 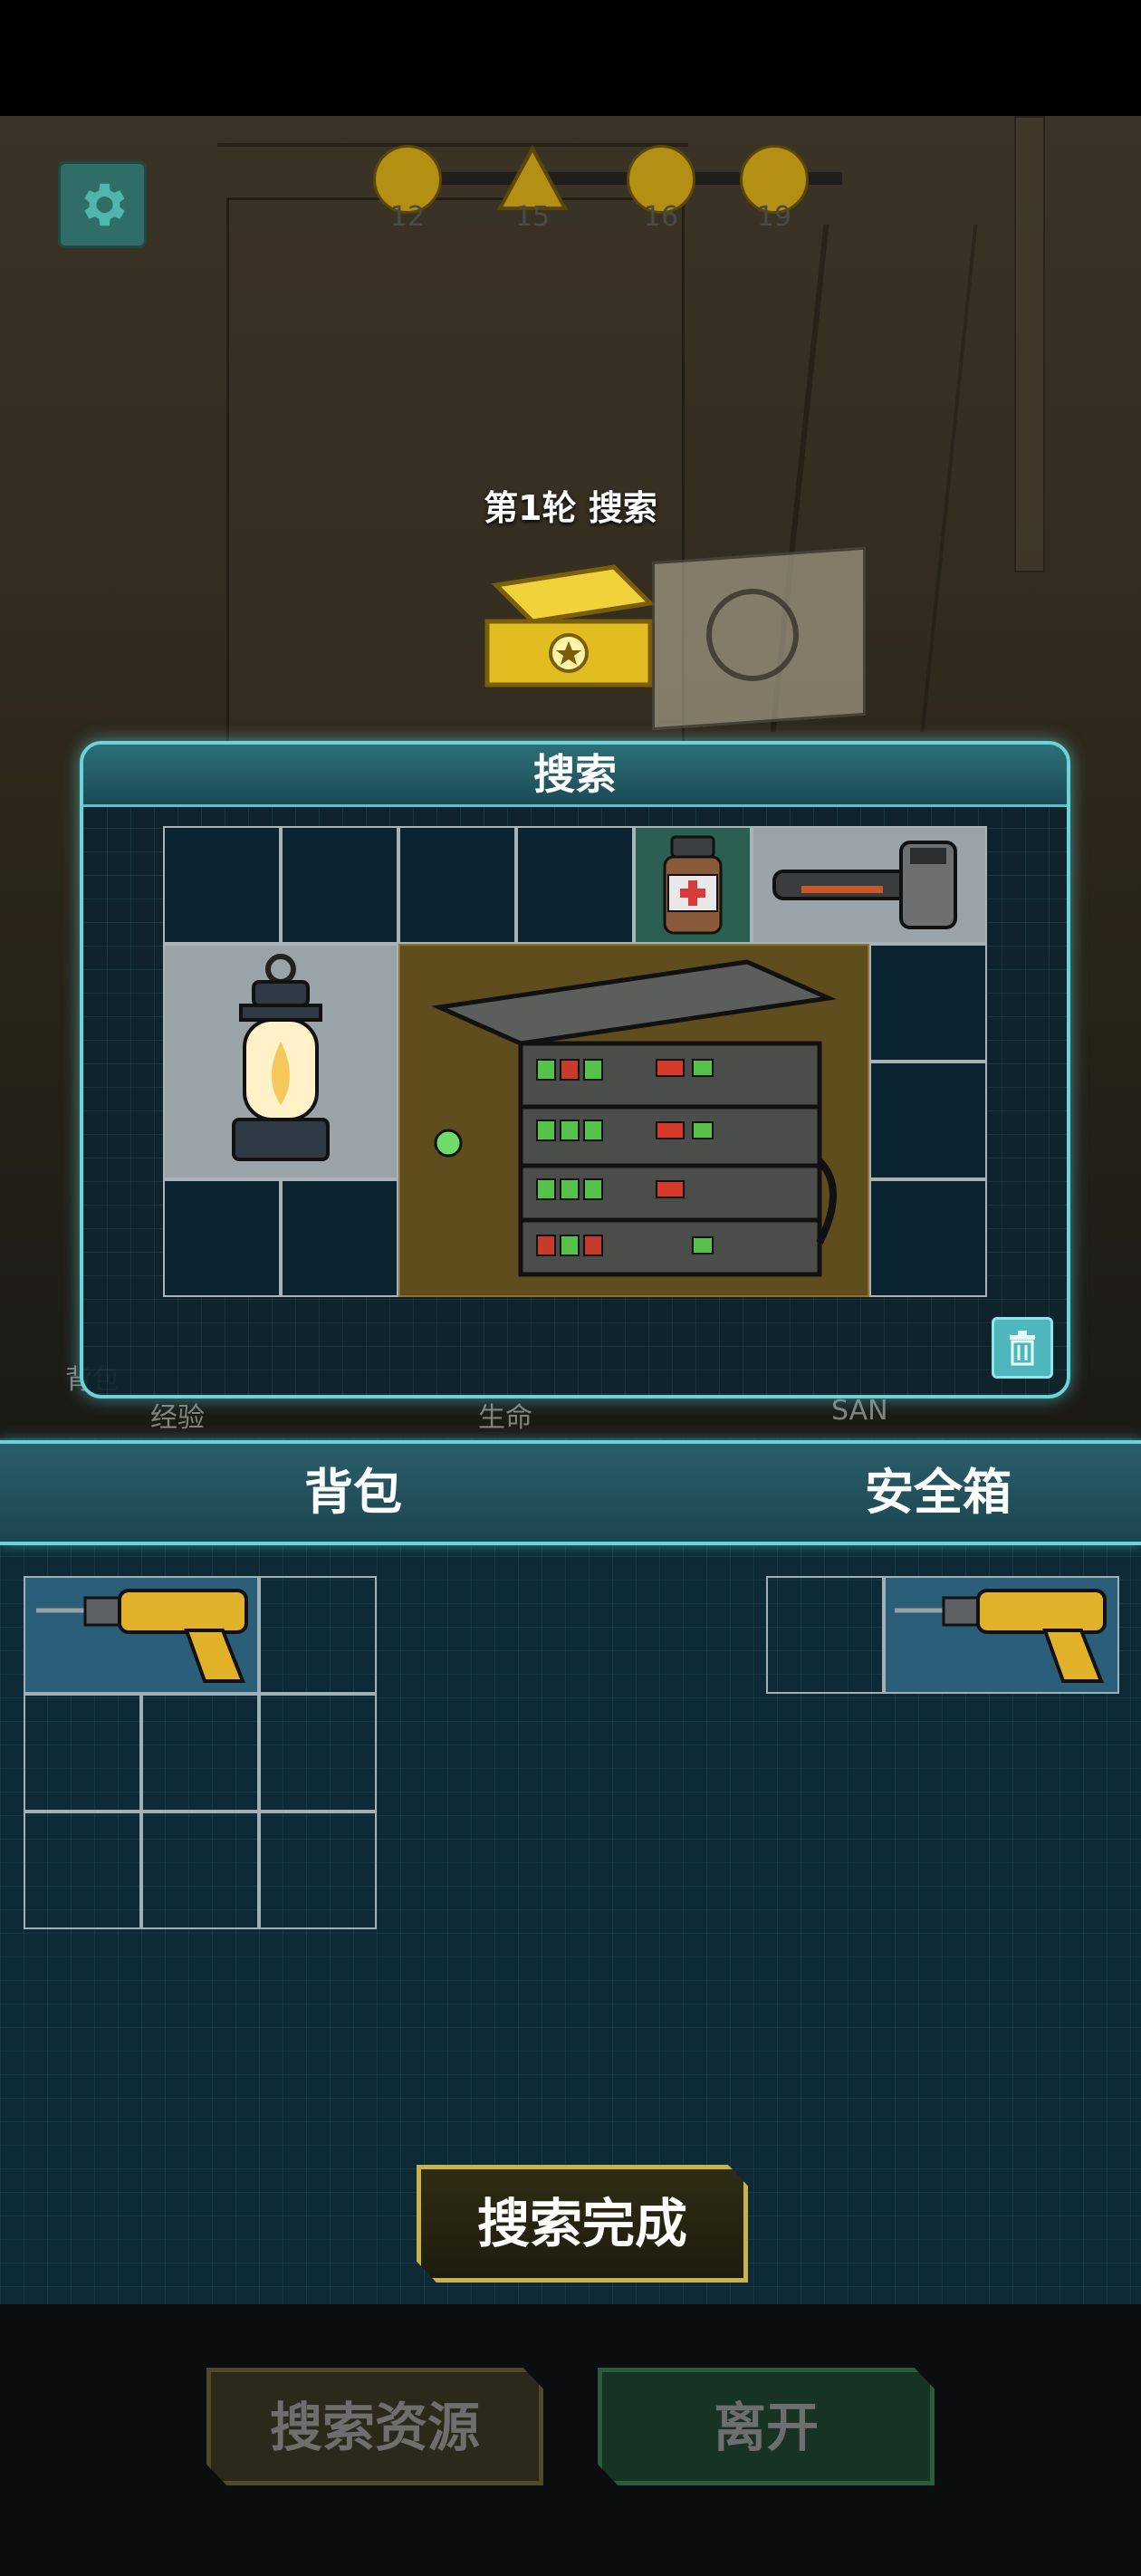 What do you see at coordinates (661, 189) in the screenshot?
I see `timeline-node: 16` at bounding box center [661, 189].